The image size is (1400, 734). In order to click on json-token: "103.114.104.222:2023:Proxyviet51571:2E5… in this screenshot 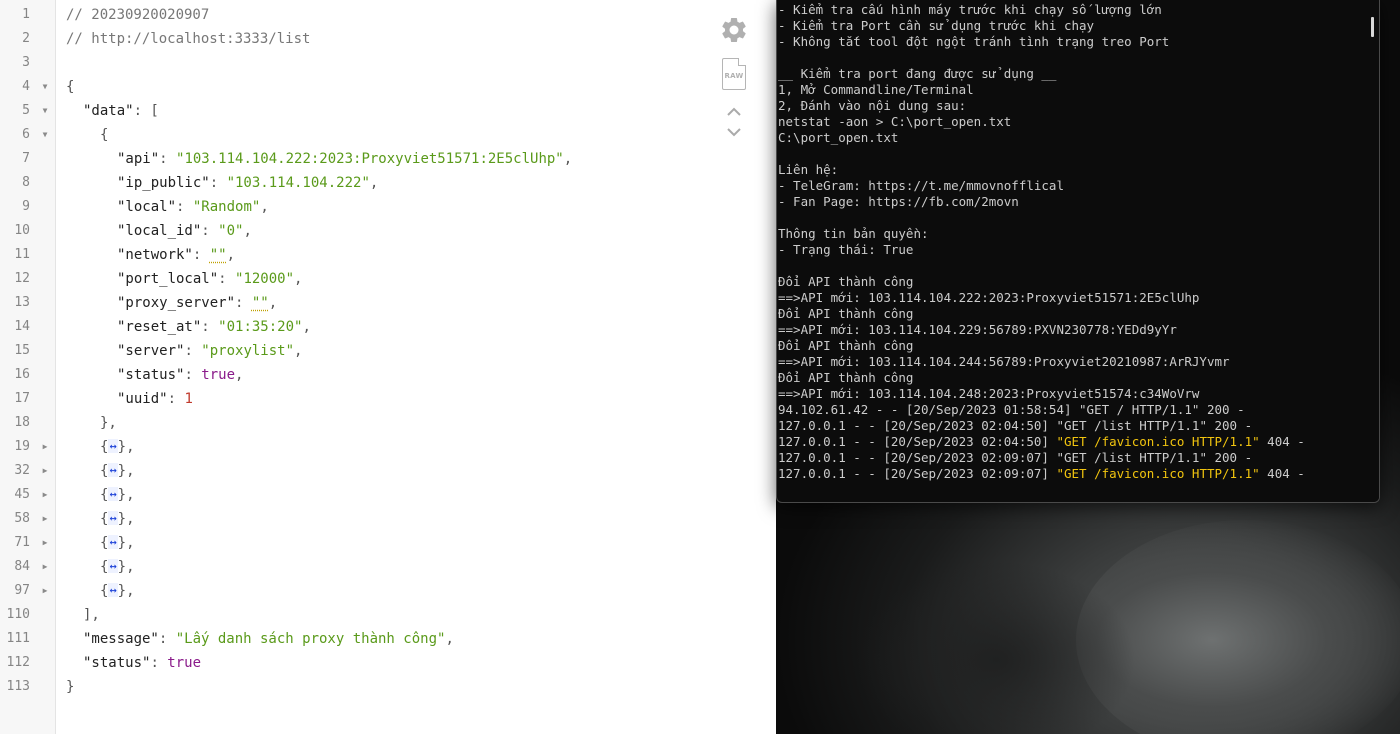, I will do `click(370, 159)`.